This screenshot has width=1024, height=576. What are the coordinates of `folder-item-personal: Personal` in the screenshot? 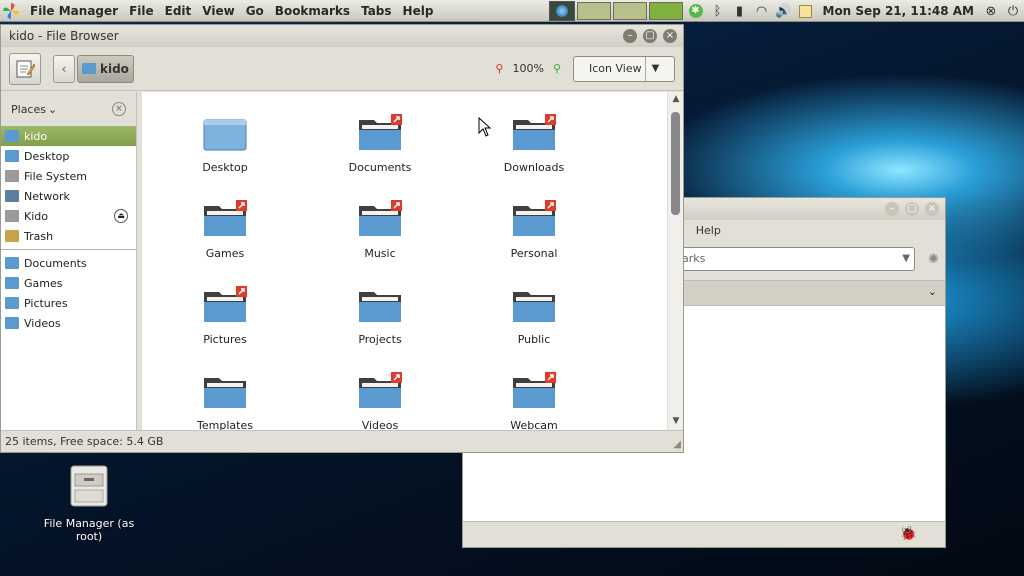 It's located at (534, 230).